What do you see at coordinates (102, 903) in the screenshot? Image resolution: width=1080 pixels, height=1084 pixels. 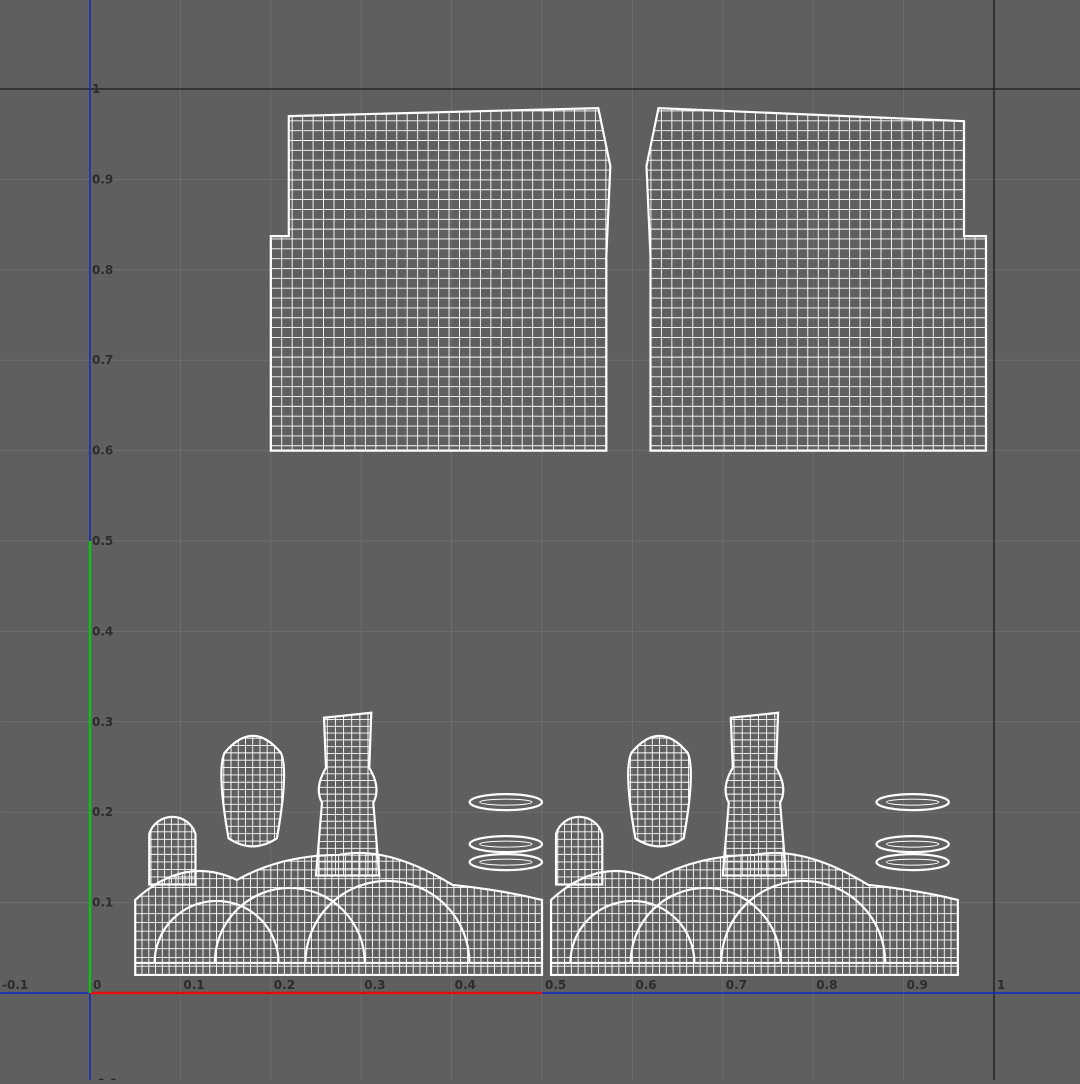 I see `v-tick-label: 0.1` at bounding box center [102, 903].